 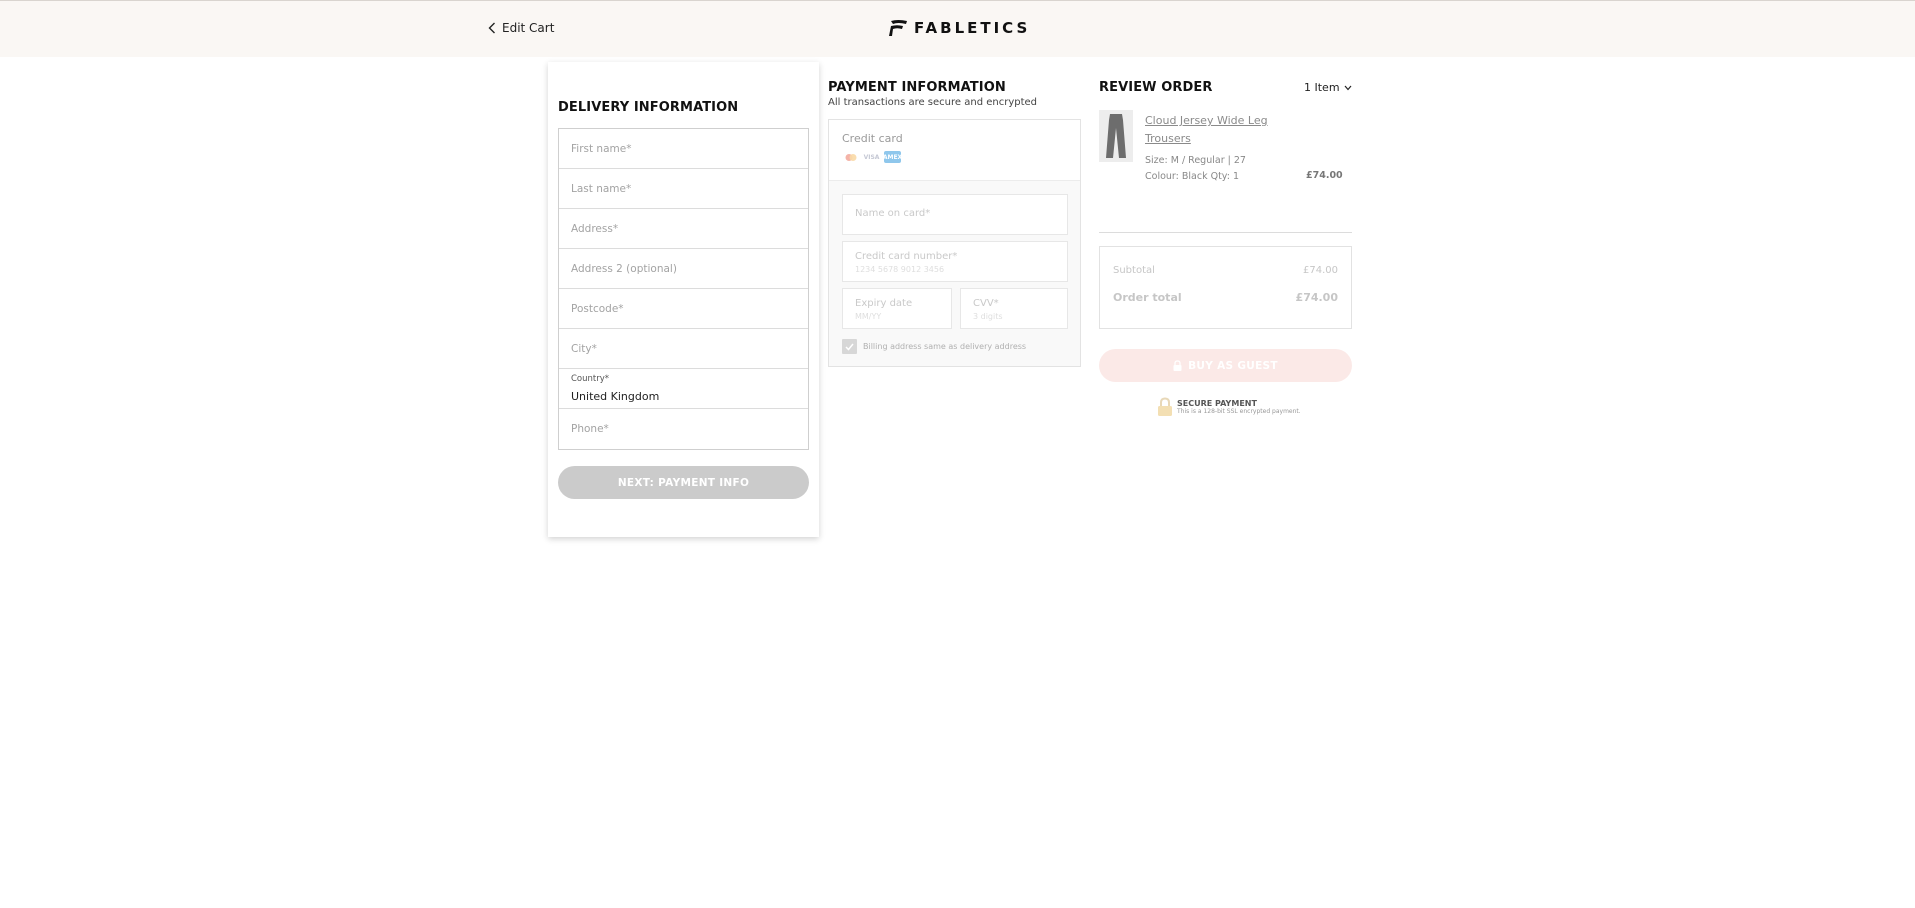 I want to click on secure-payment-title: SECURE PAYMENT, so click(x=1217, y=403).